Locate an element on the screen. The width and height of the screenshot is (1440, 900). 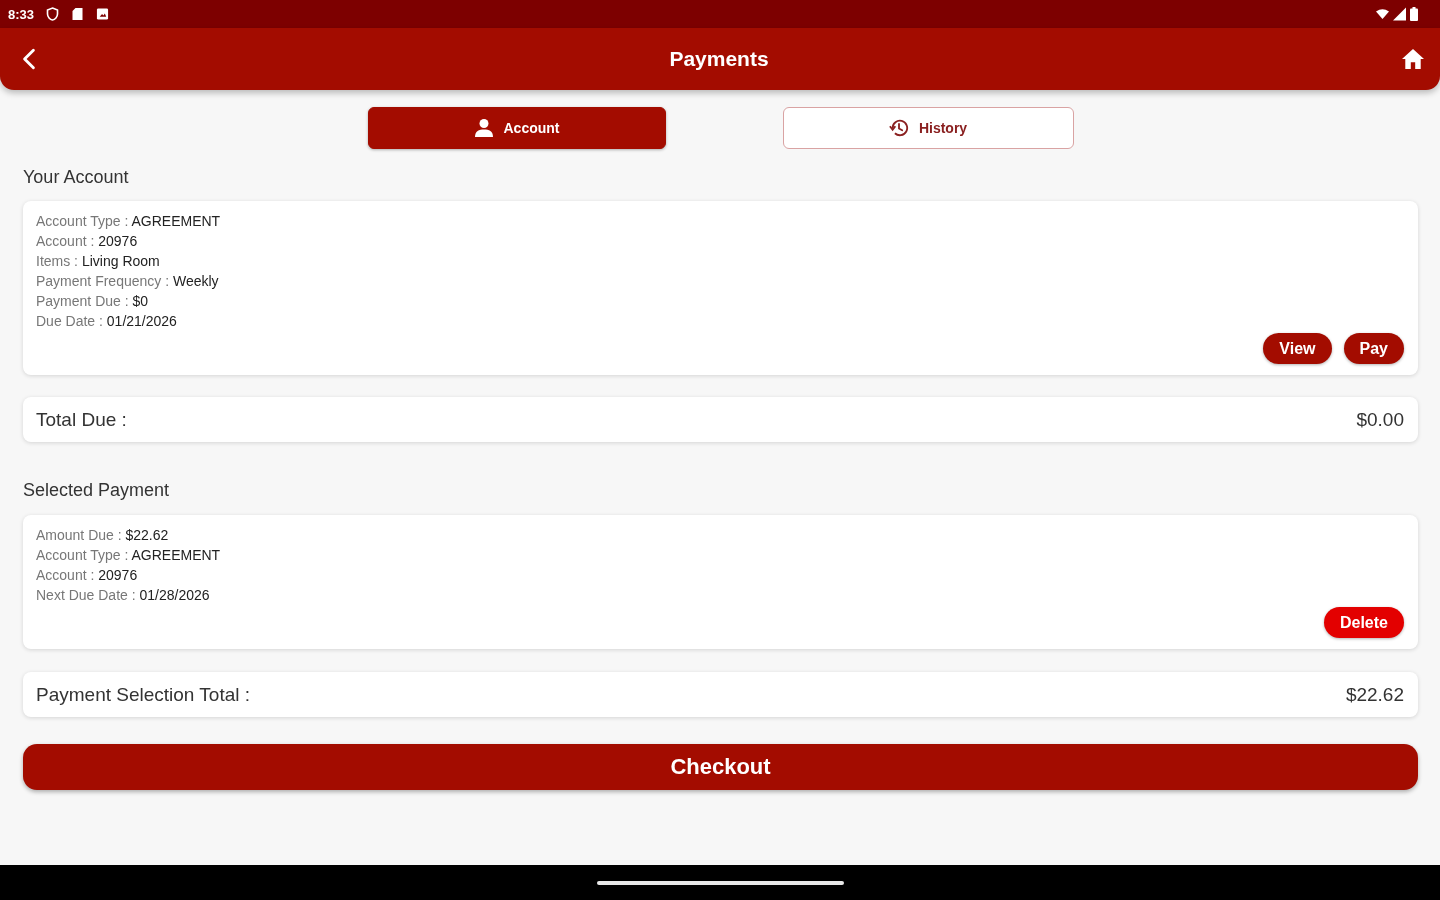
signal-icon is located at coordinates (1399, 14).